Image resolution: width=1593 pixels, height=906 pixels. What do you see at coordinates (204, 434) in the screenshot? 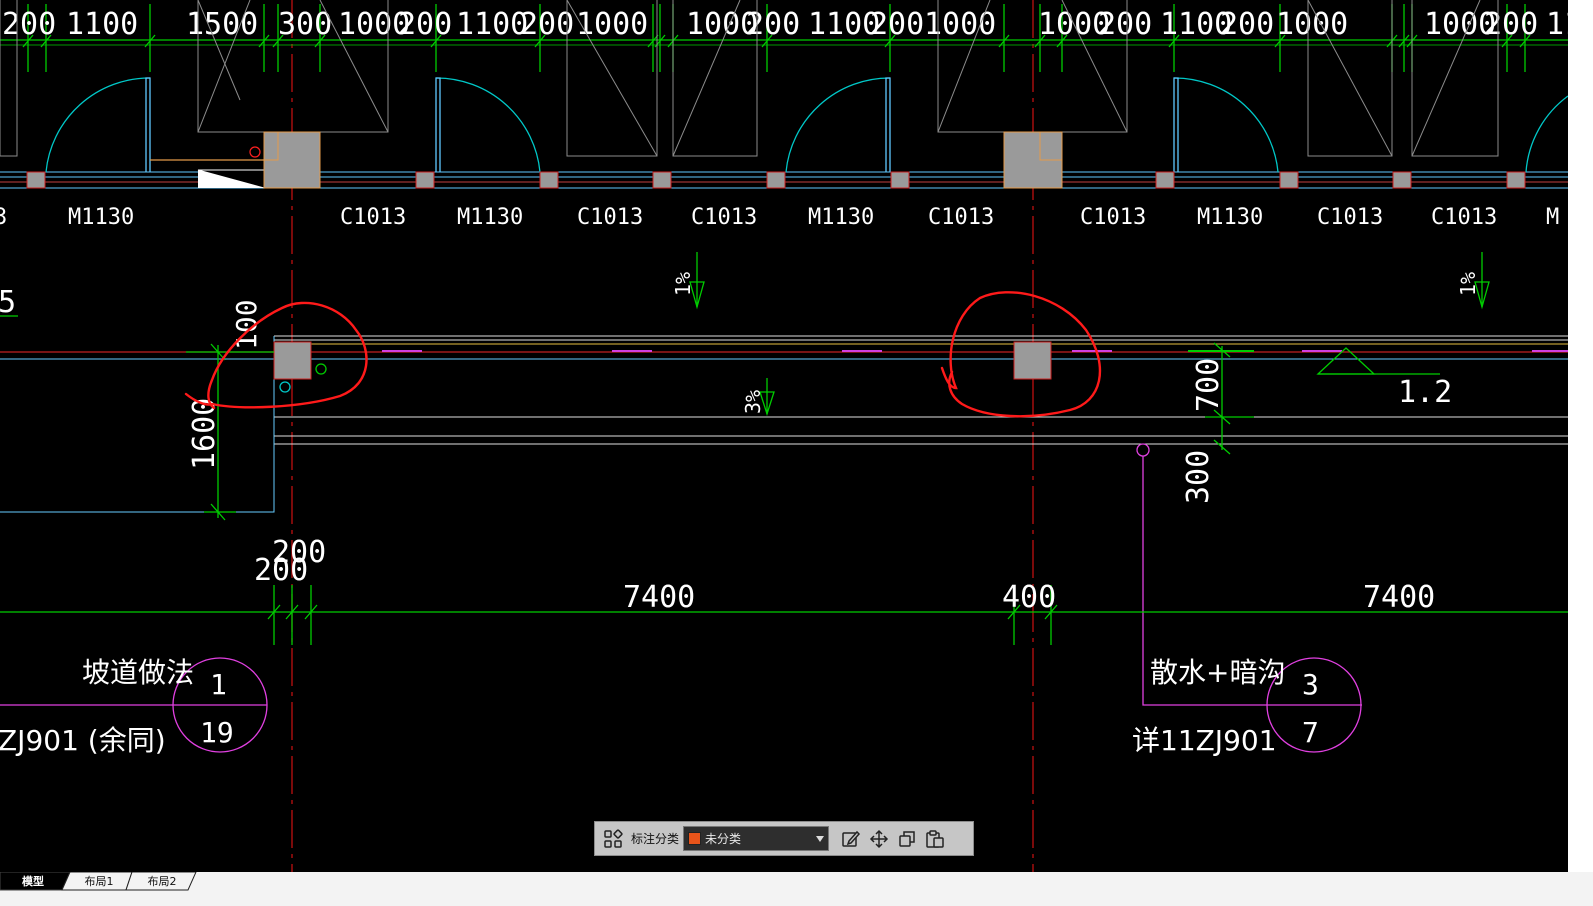
I see `dim-1600-text: 1600` at bounding box center [204, 434].